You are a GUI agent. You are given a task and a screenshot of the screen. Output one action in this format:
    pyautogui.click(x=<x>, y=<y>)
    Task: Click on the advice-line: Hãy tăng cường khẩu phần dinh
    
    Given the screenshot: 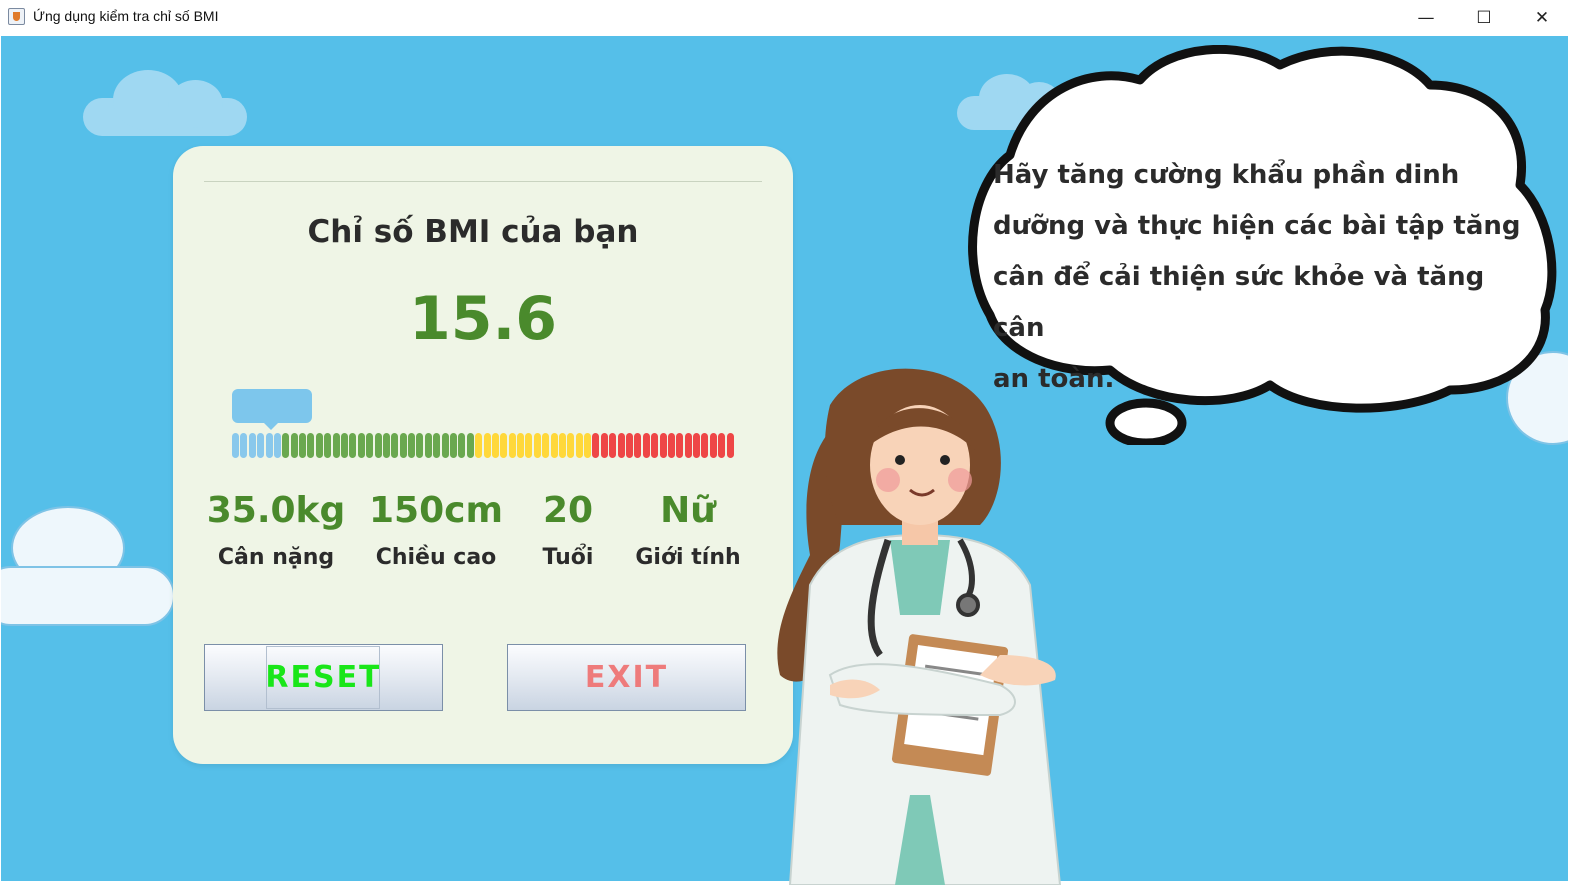 What is the action you would take?
    pyautogui.click(x=1226, y=175)
    